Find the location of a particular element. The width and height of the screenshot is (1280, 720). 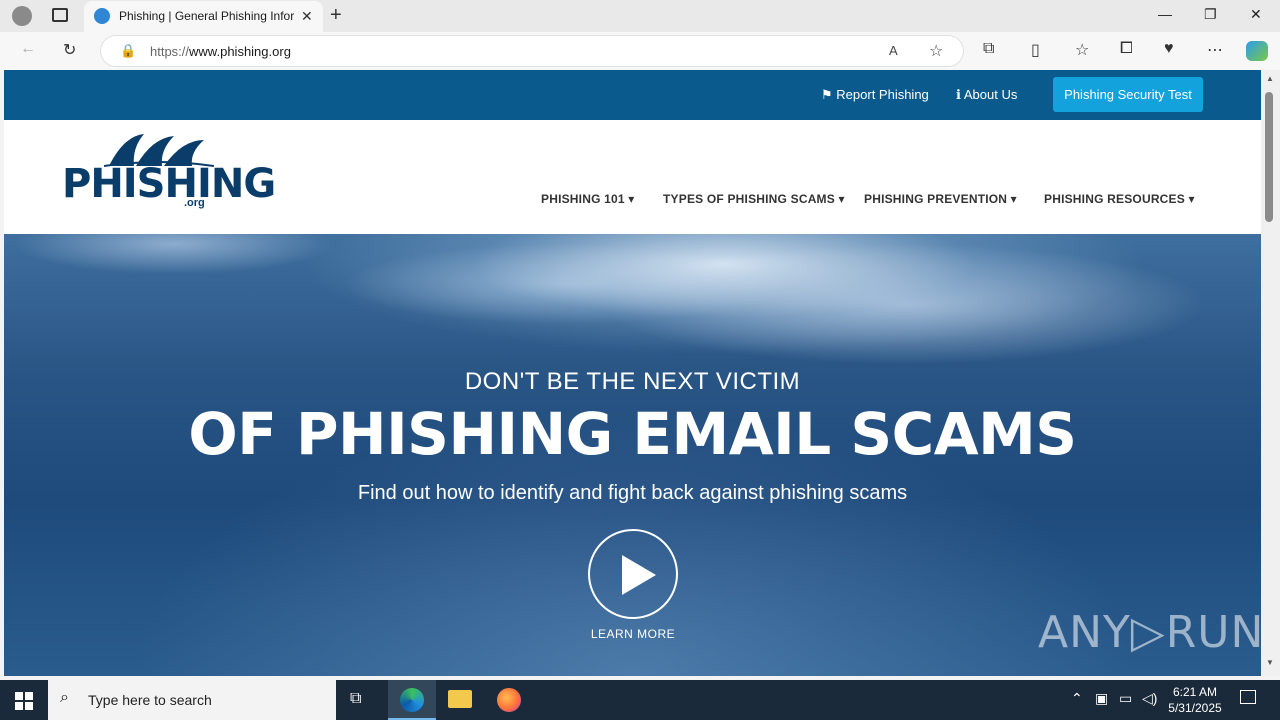

windows-start-icon is located at coordinates (24, 701).